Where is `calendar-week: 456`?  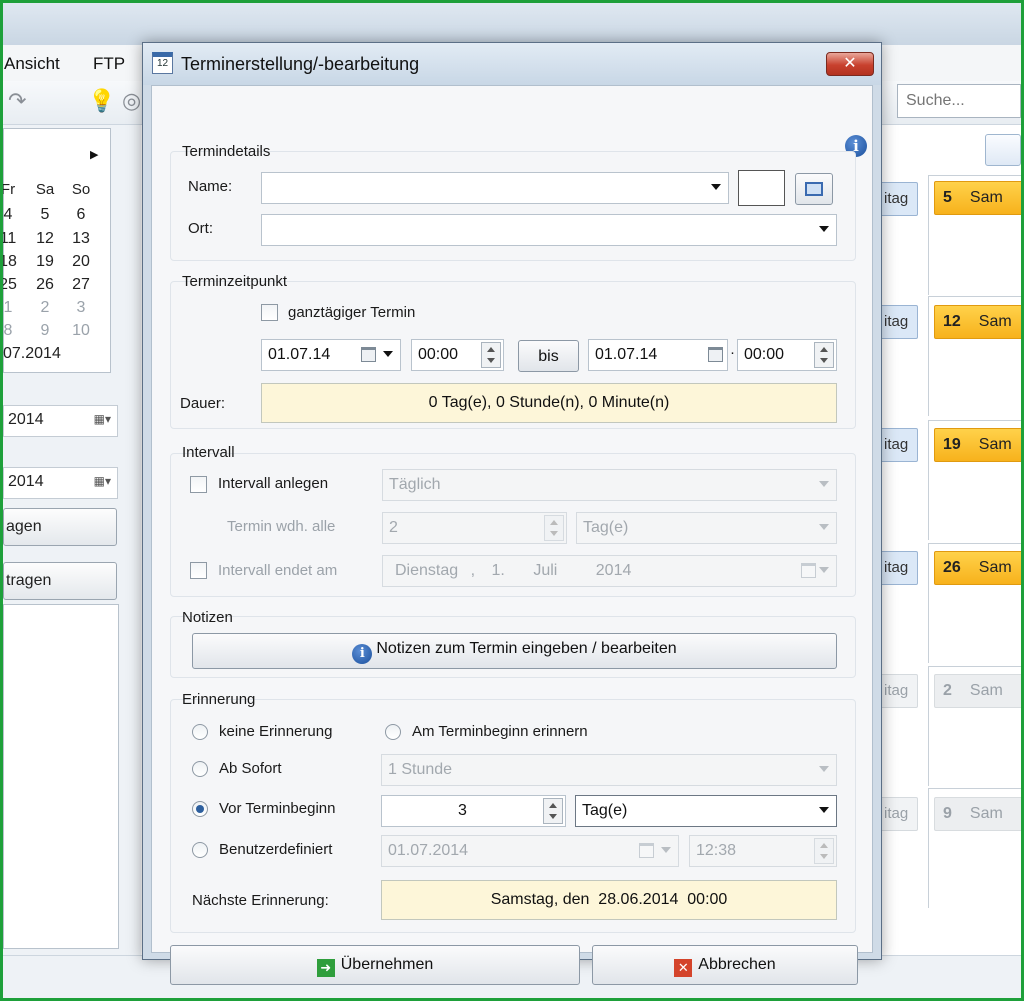
calendar-week: 456 is located at coordinates (44, 214).